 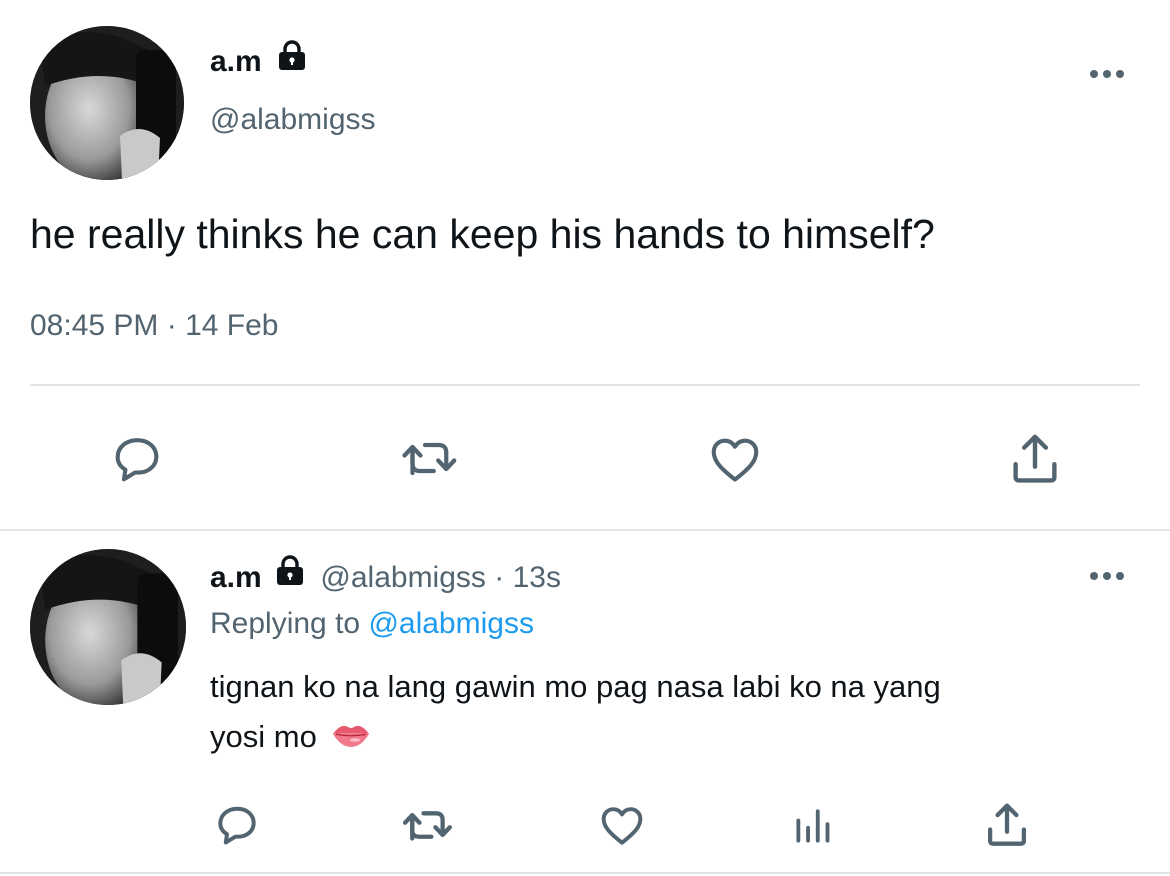 What do you see at coordinates (430, 458) in the screenshot?
I see `retweet-icon` at bounding box center [430, 458].